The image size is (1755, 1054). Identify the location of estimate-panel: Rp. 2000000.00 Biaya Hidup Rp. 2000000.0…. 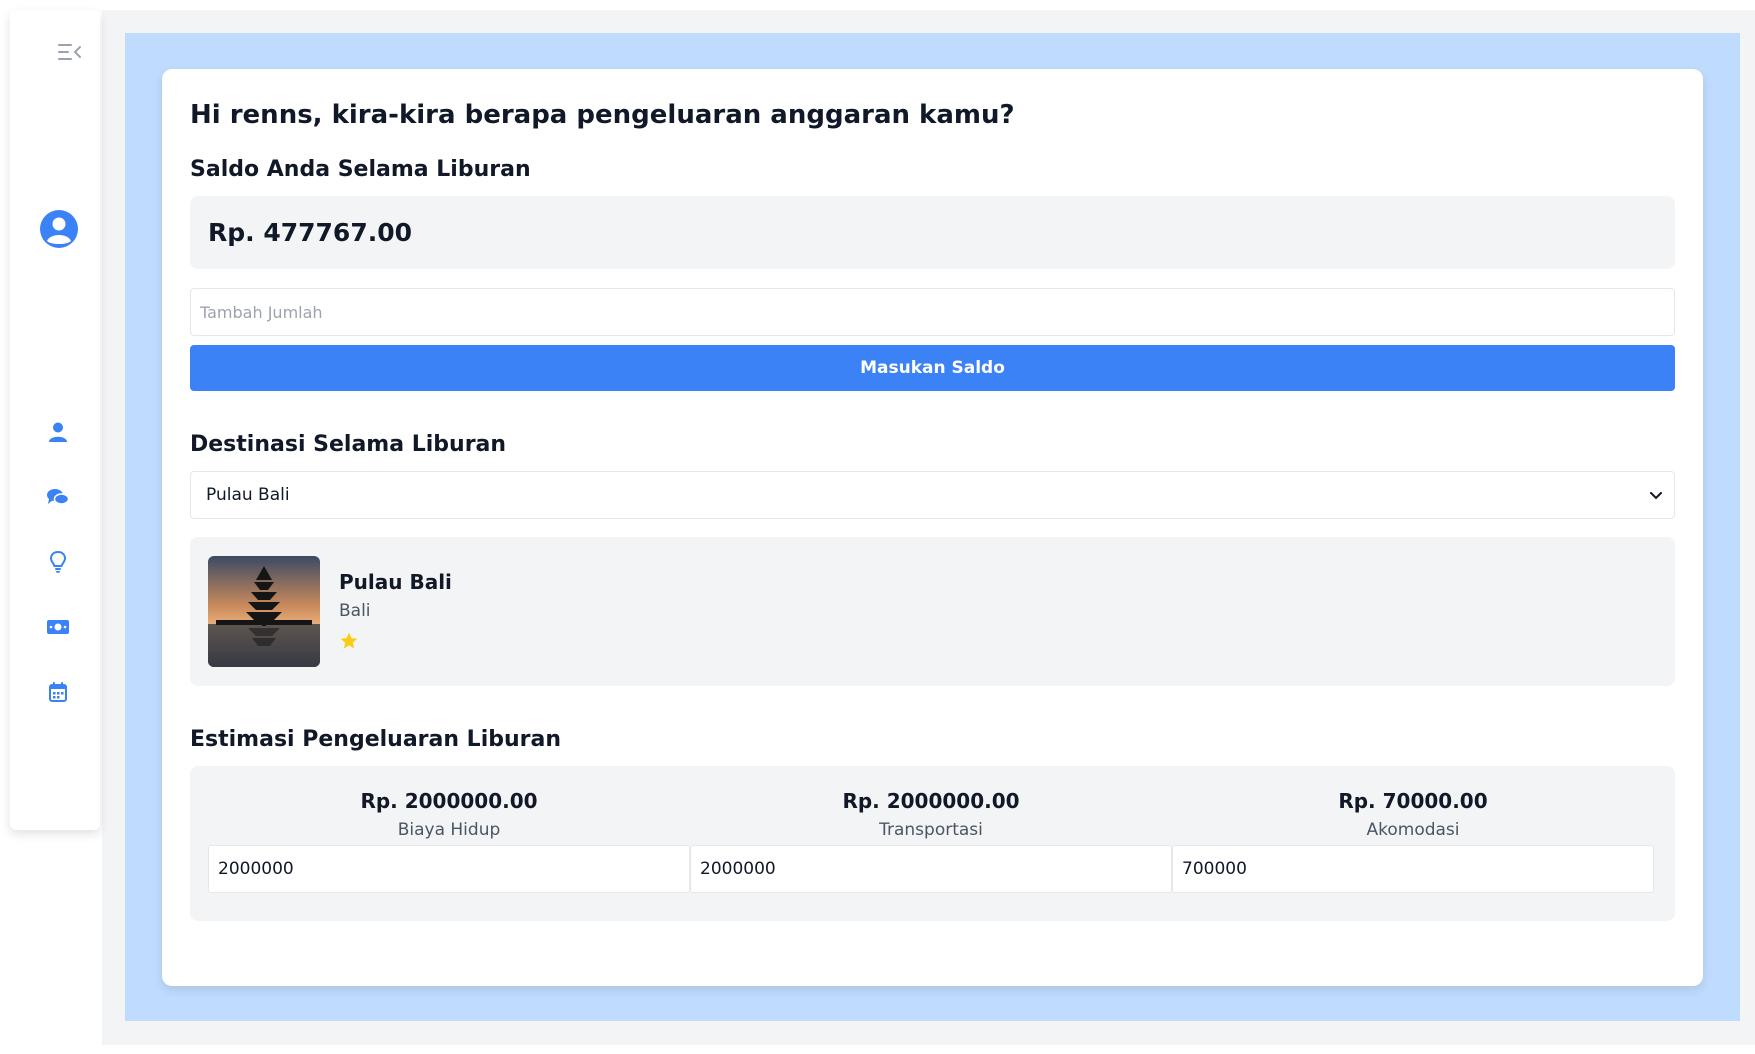
(932, 843).